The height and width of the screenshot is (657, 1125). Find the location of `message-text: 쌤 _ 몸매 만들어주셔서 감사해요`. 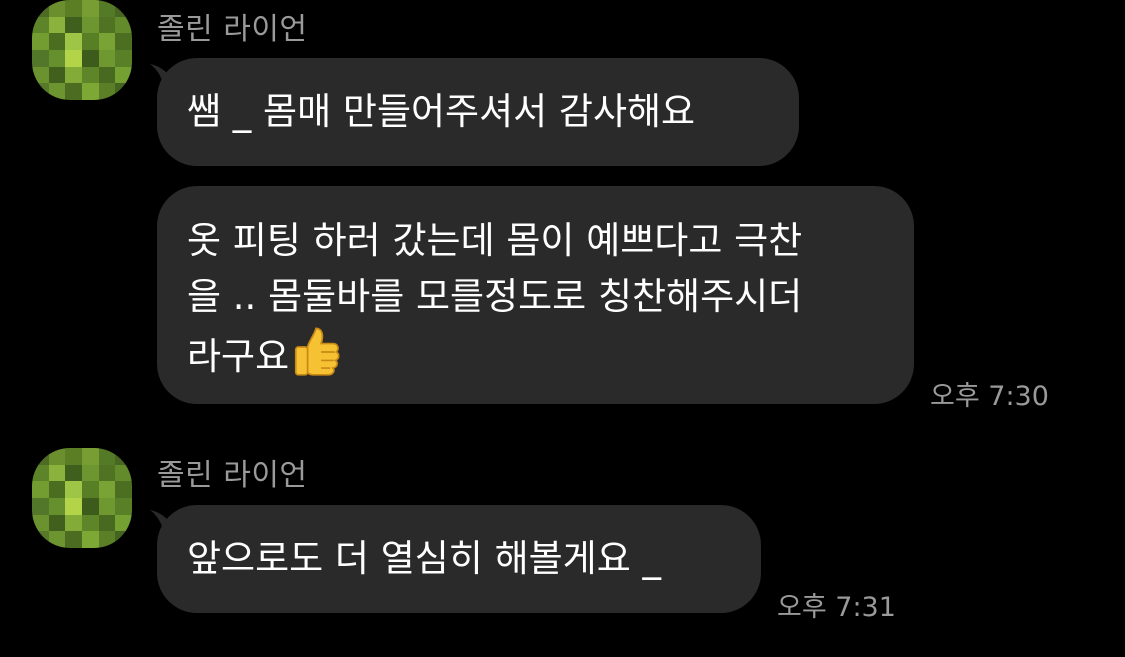

message-text: 쌤 _ 몸매 만들어주셔서 감사해요 is located at coordinates (441, 111).